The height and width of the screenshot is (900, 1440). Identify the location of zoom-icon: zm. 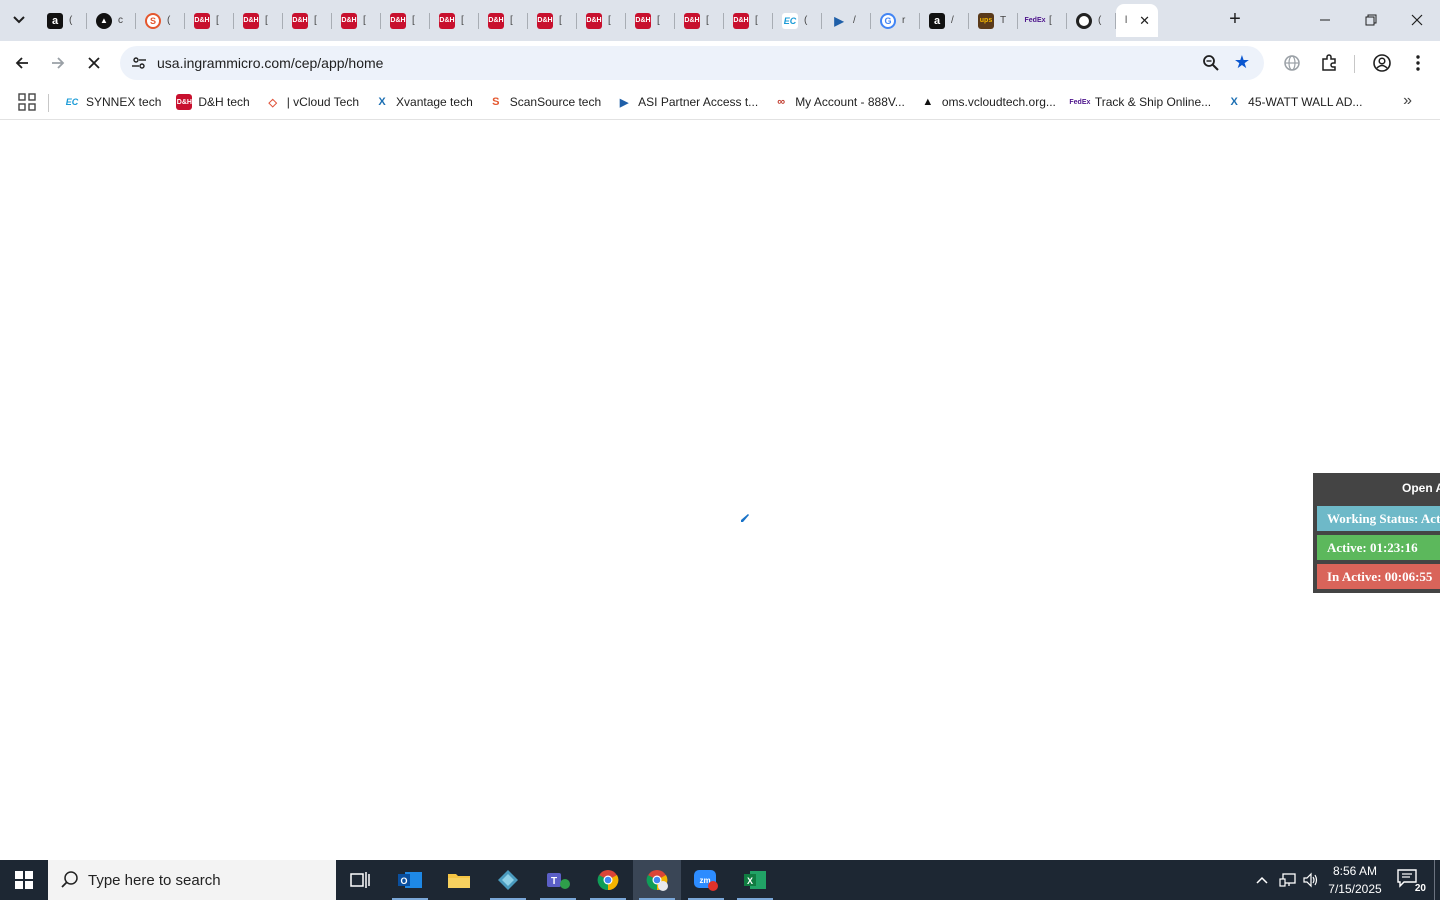
(706, 880).